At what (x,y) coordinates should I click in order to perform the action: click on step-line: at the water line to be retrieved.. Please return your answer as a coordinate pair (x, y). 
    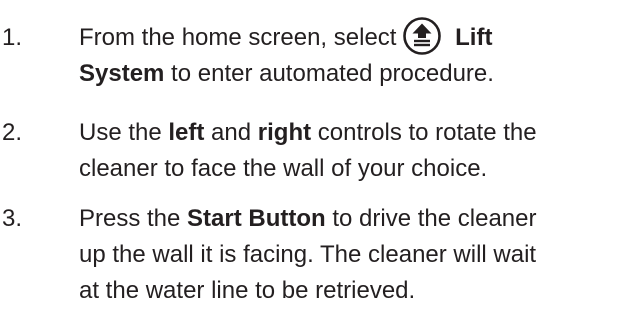
    Looking at the image, I should click on (247, 290).